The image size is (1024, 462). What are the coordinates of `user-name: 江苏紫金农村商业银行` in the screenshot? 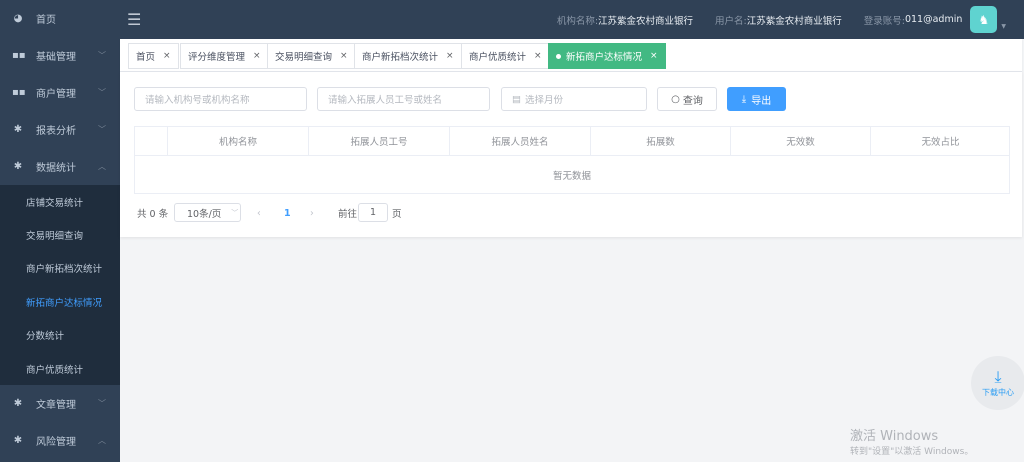 It's located at (794, 21).